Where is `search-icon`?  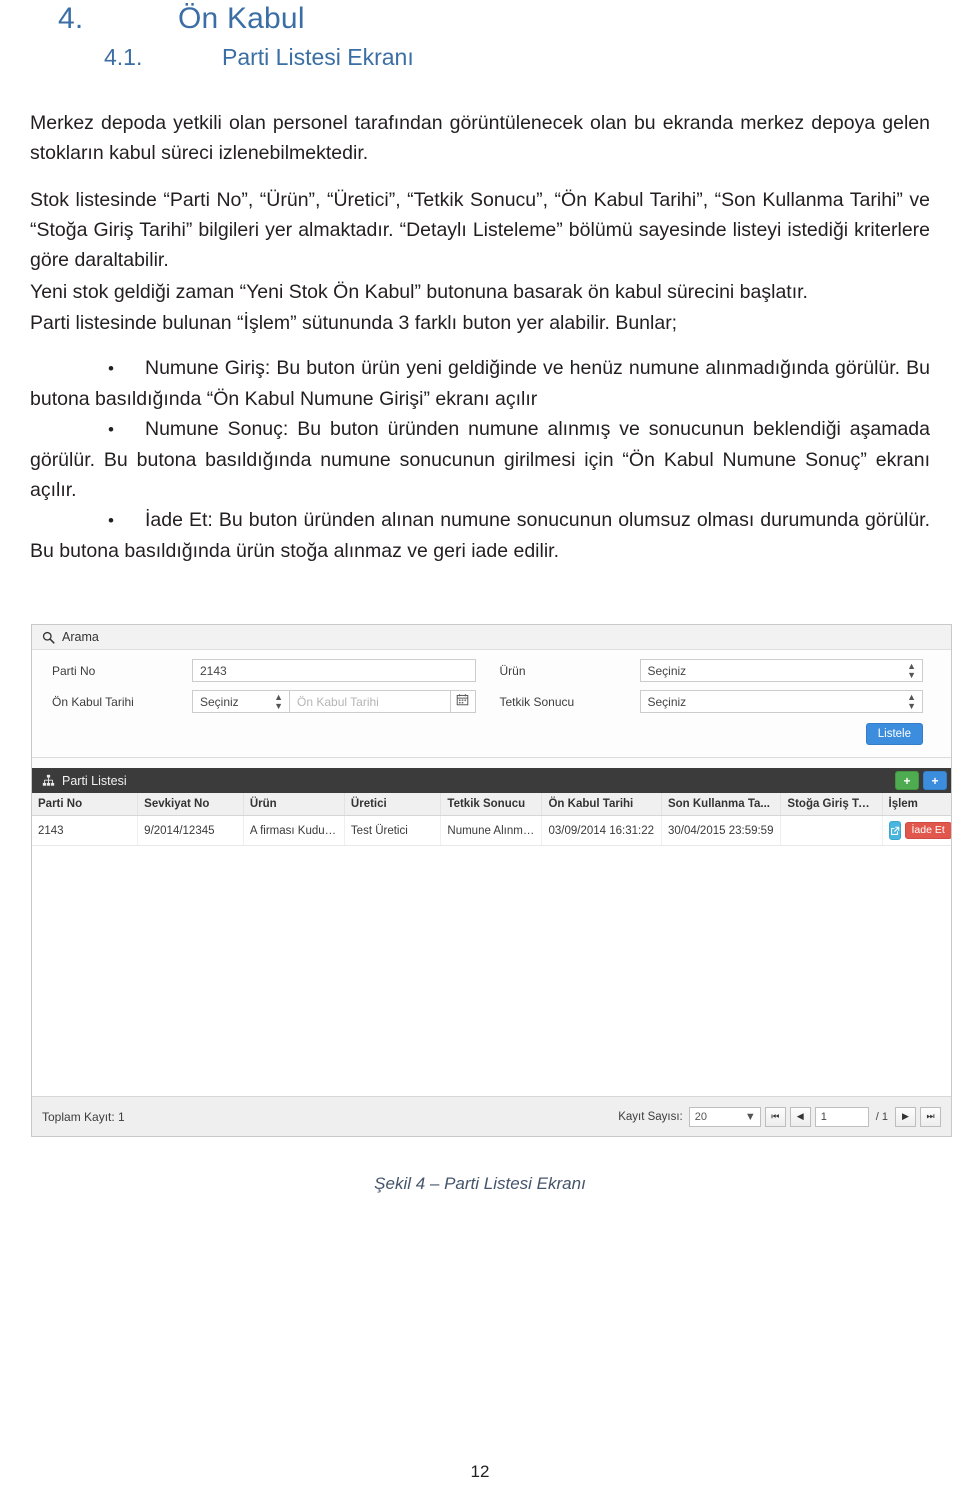
search-icon is located at coordinates (48, 637).